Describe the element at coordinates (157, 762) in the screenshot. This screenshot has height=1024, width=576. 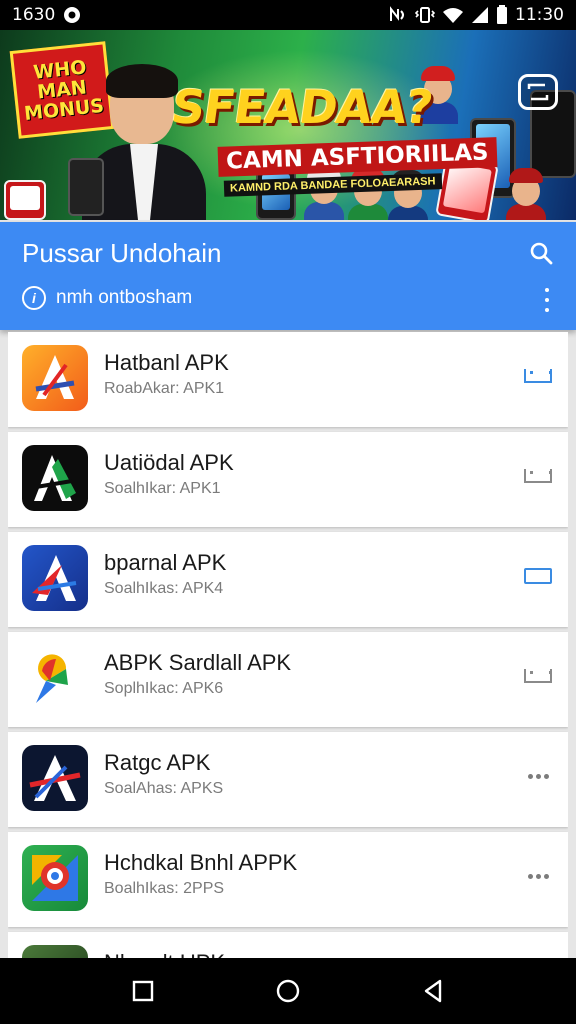
I see `app-name: Ratgc APK` at that location.